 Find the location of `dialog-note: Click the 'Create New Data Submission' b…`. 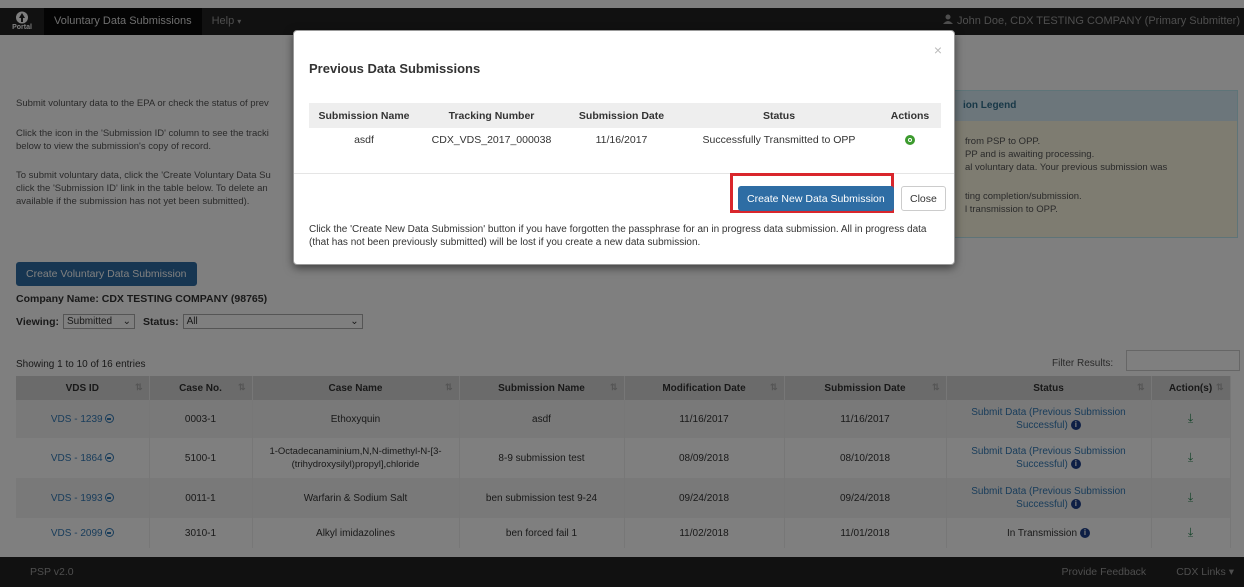

dialog-note: Click the 'Create New Data Submission' b… is located at coordinates (618, 236).